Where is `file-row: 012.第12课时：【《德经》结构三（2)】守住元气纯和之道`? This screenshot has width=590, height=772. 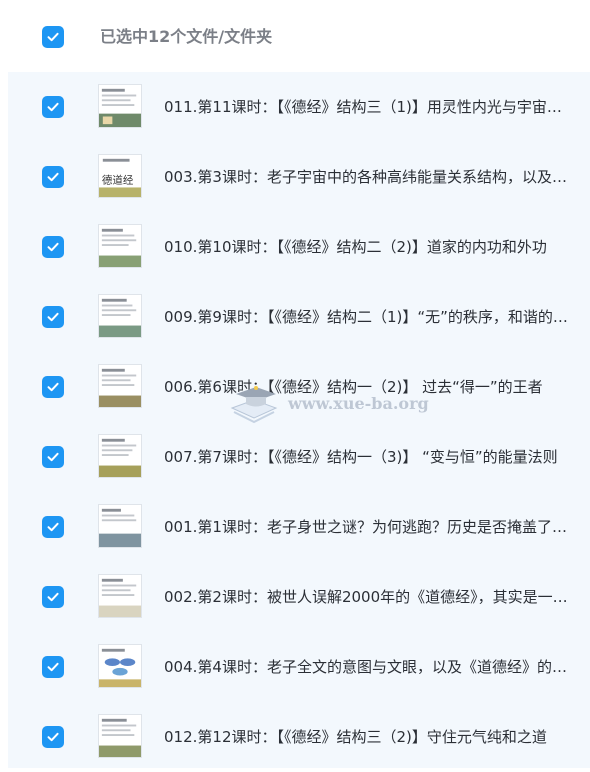 file-row: 012.第12课时：【《德经》结构三（2)】守住元气纯和之道 is located at coordinates (299, 737).